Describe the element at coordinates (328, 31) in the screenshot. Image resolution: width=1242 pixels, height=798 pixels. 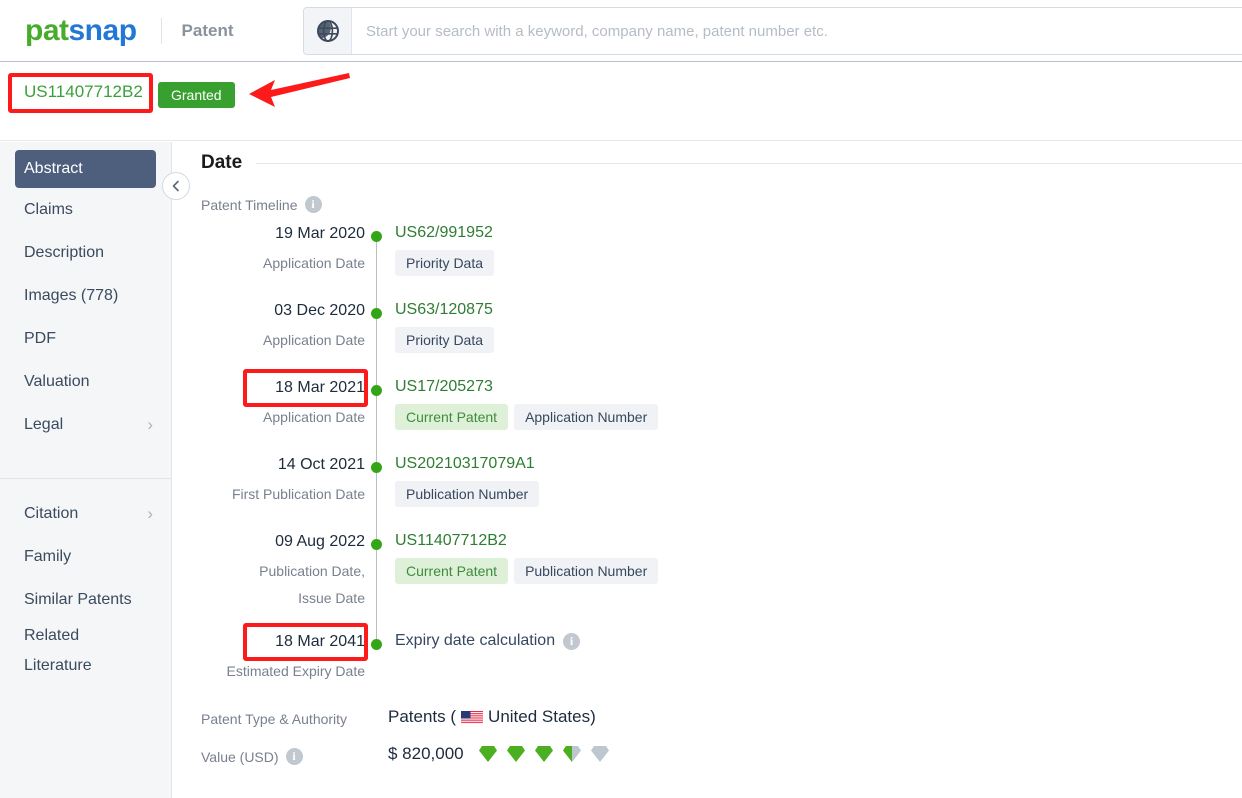
I see `globe-icon` at that location.